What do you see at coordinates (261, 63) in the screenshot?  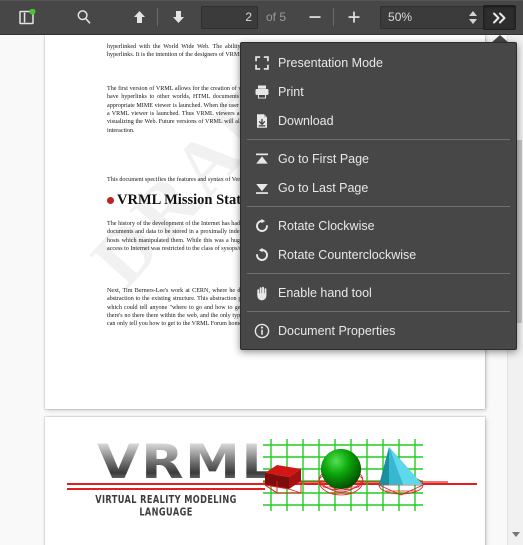 I see `presentation-mode-icon` at bounding box center [261, 63].